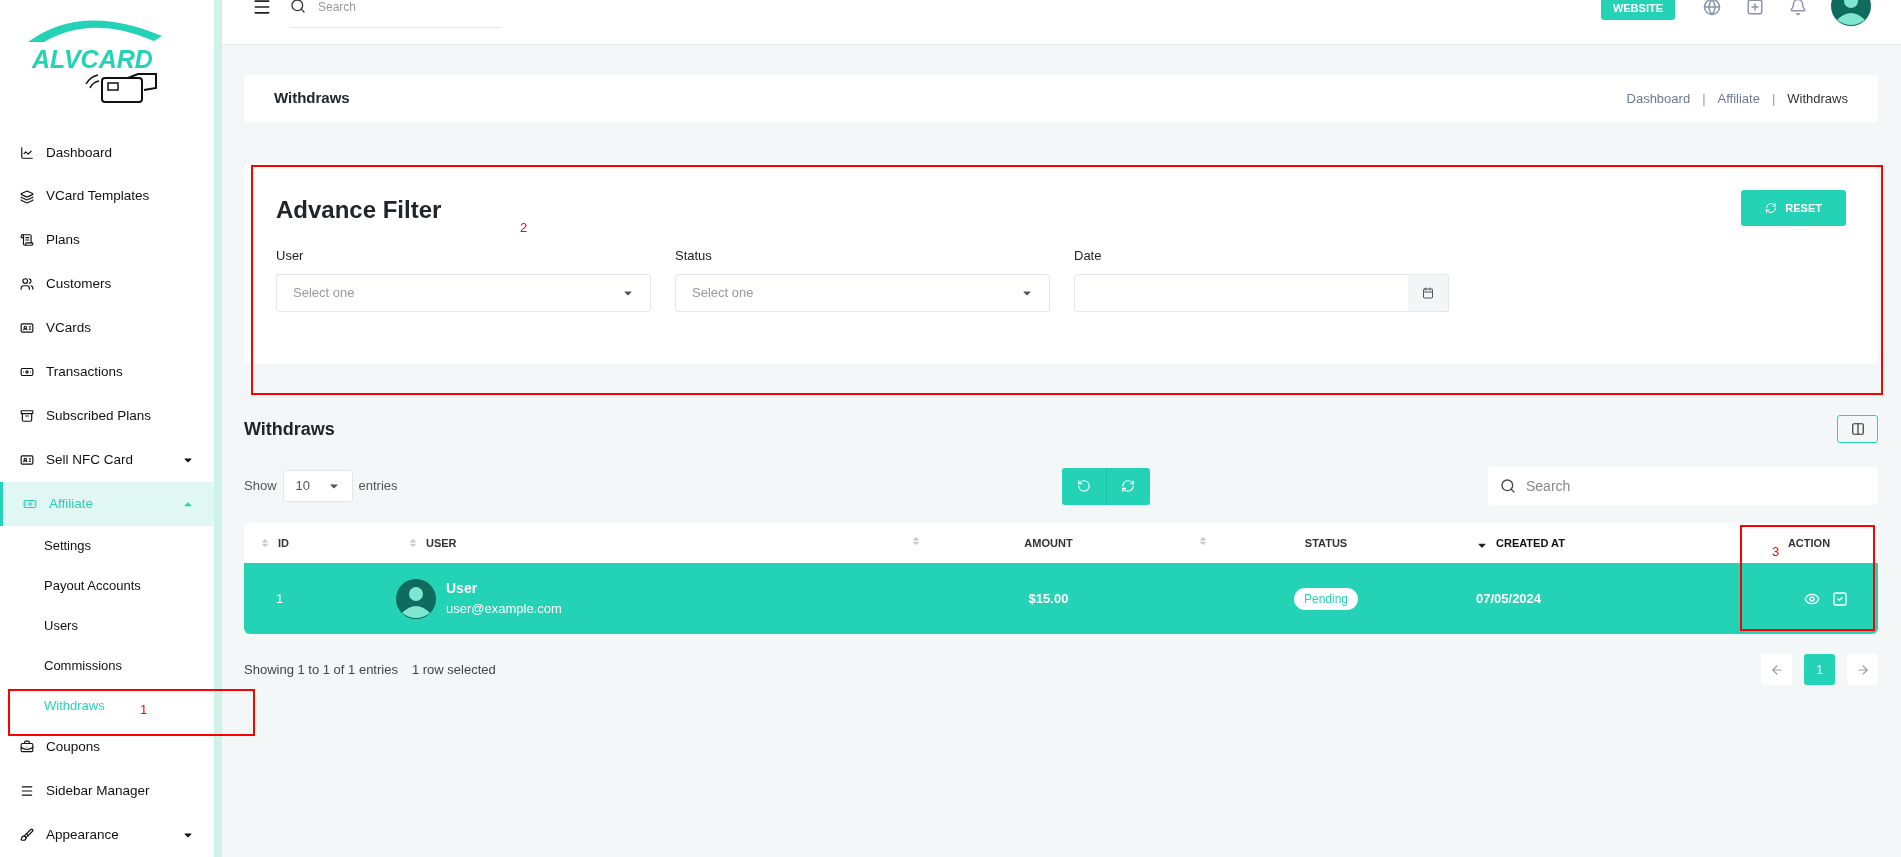 Image resolution: width=1901 pixels, height=857 pixels. What do you see at coordinates (1712, 8) in the screenshot?
I see `globe-icon` at bounding box center [1712, 8].